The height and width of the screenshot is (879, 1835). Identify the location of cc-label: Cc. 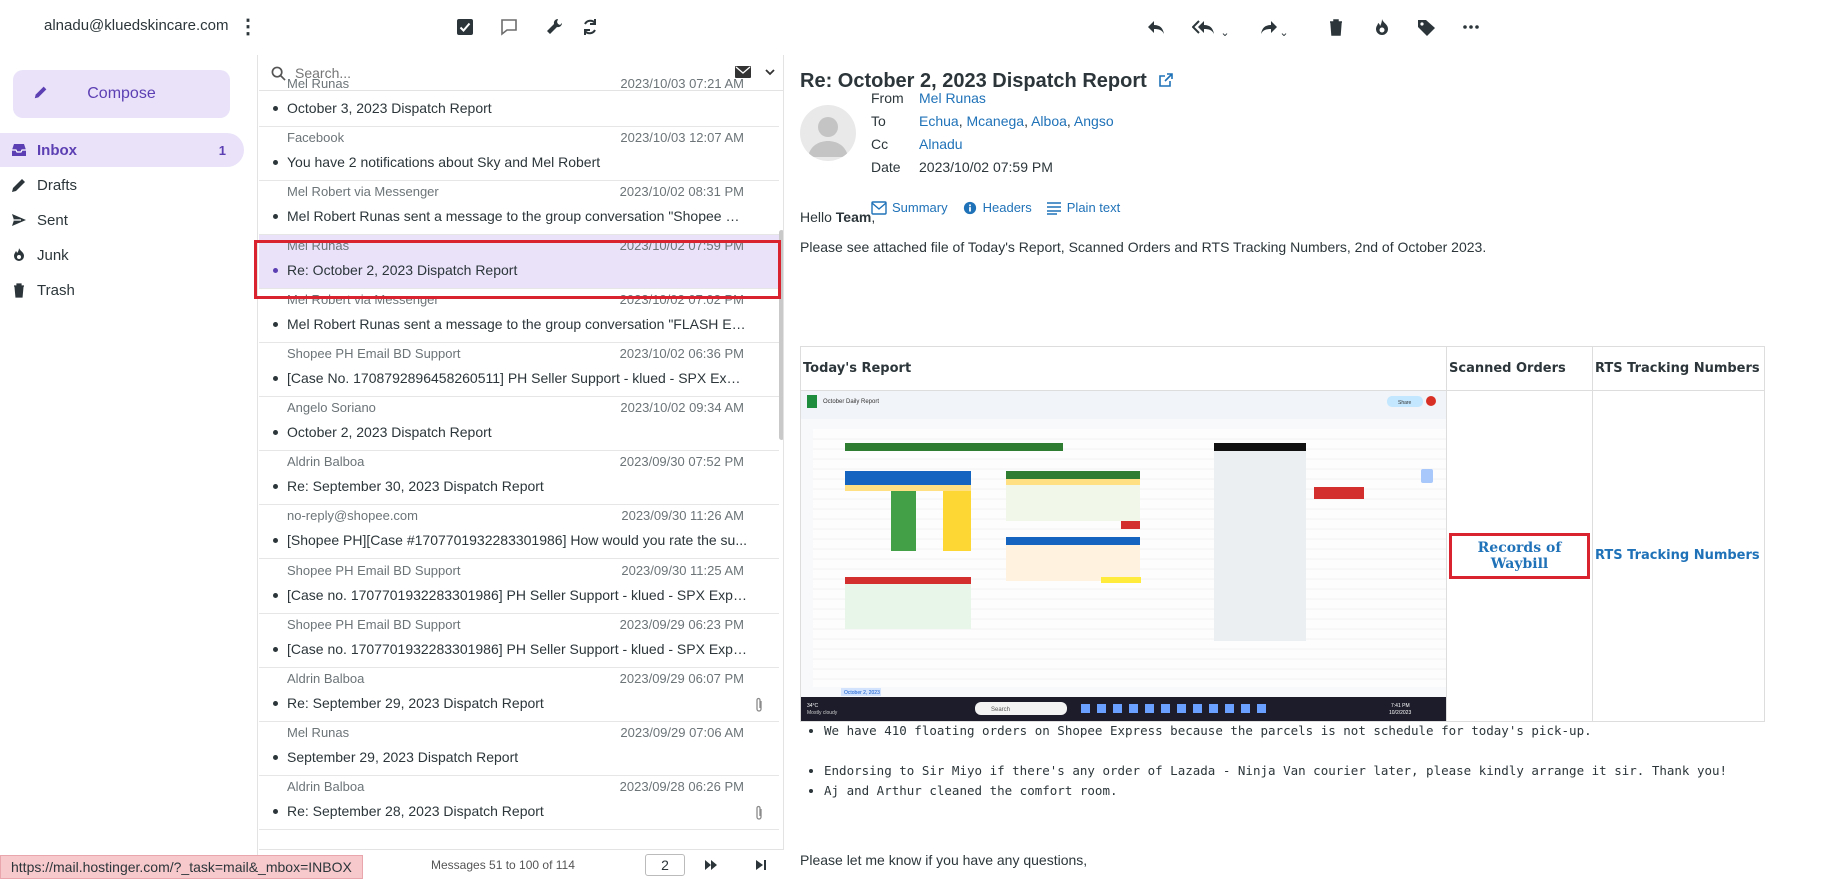
(880, 144).